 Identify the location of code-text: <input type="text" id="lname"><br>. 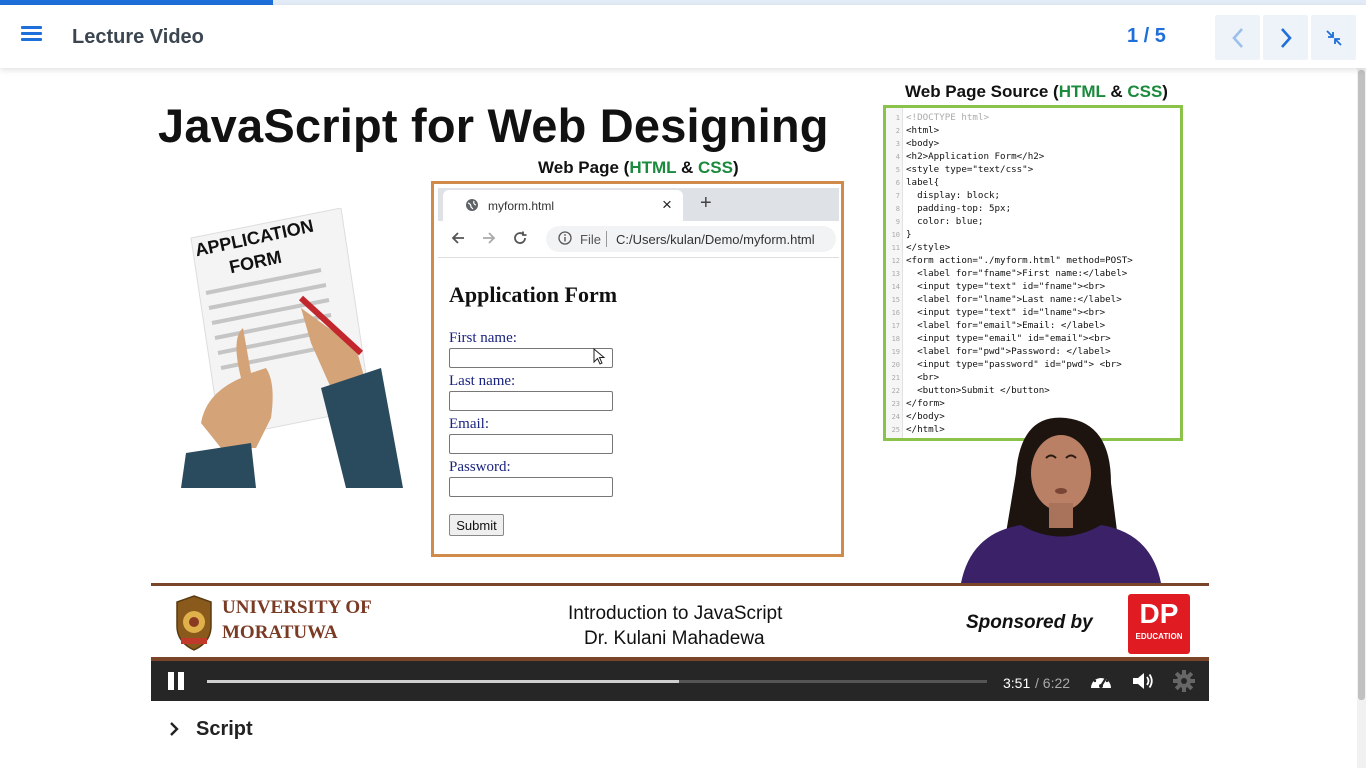
(1006, 312).